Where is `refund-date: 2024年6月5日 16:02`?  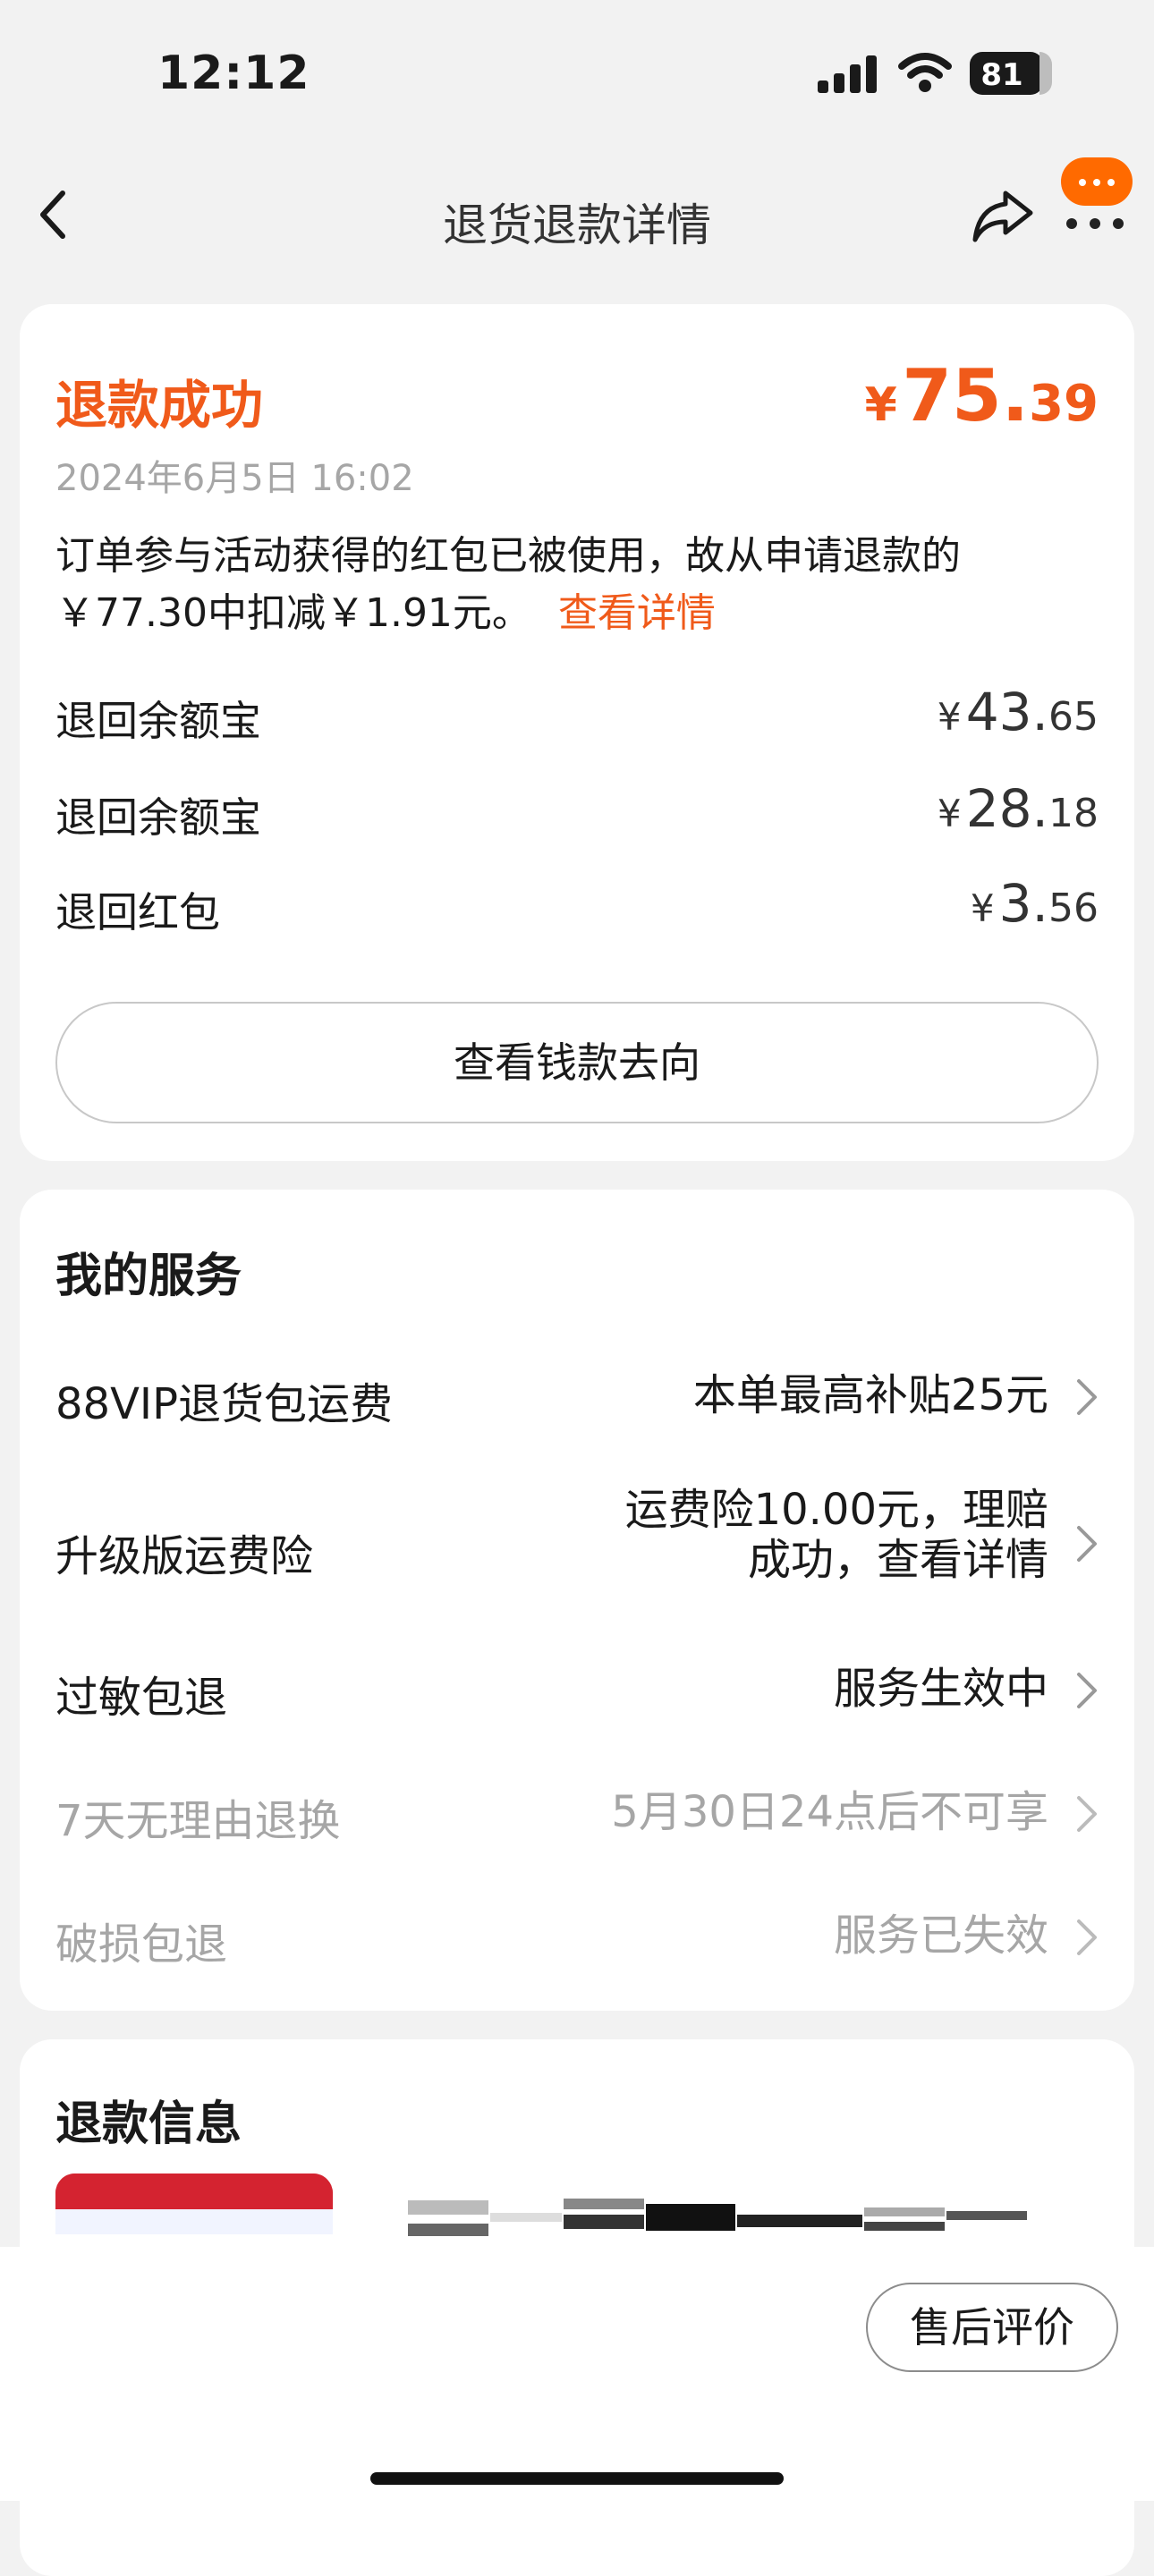 refund-date: 2024年6月5日 16:02 is located at coordinates (234, 478).